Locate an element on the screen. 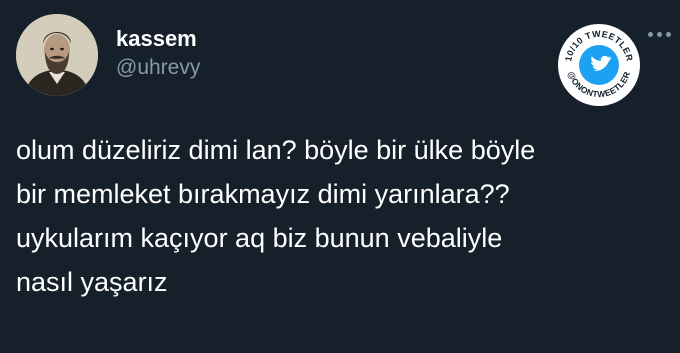 The image size is (680, 353). watermark-badge: 10/10 TWEETLER @ONONTWEETLER is located at coordinates (599, 65).